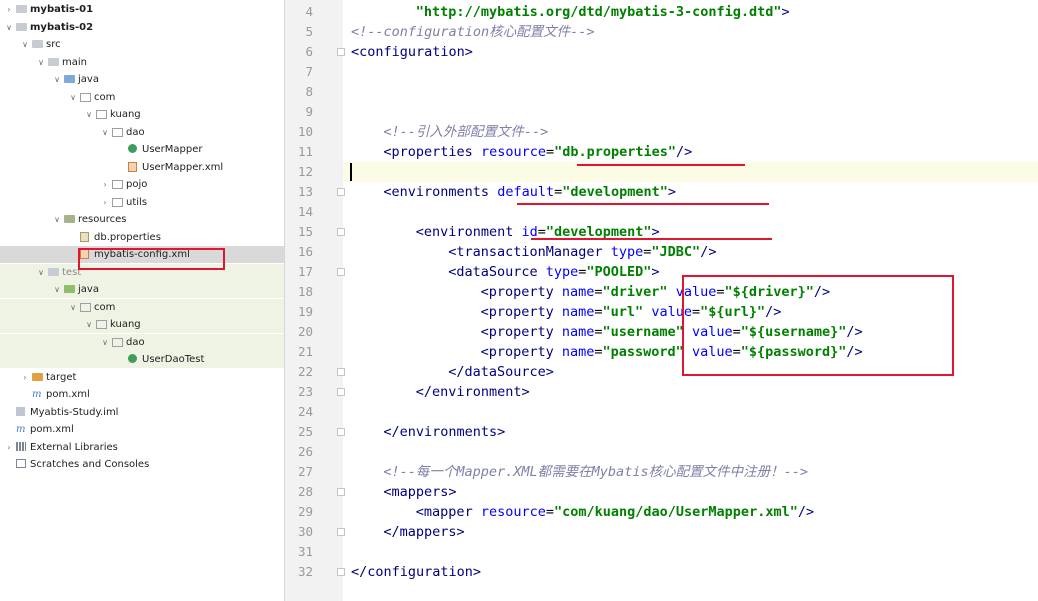  Describe the element at coordinates (305, 151) in the screenshot. I see `line-number: 11` at that location.